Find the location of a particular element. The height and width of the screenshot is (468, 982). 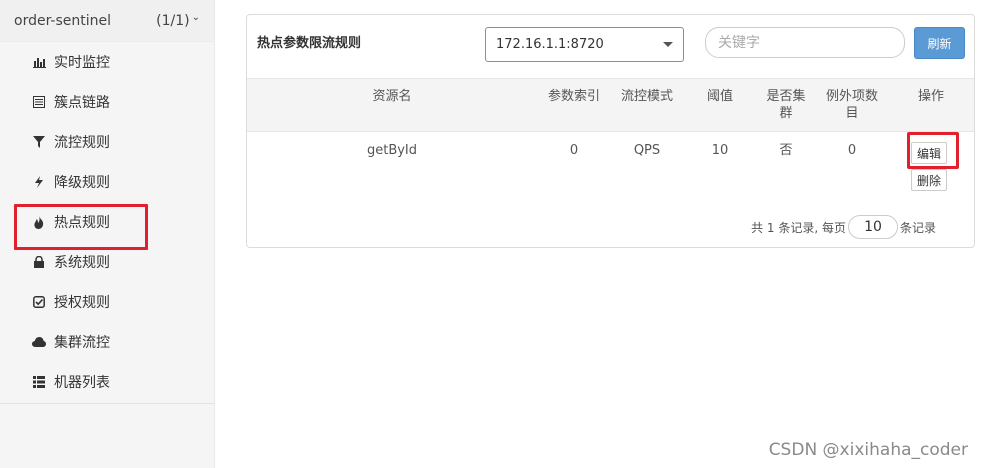

app-count: (1/1) ⌄ is located at coordinates (178, 20).